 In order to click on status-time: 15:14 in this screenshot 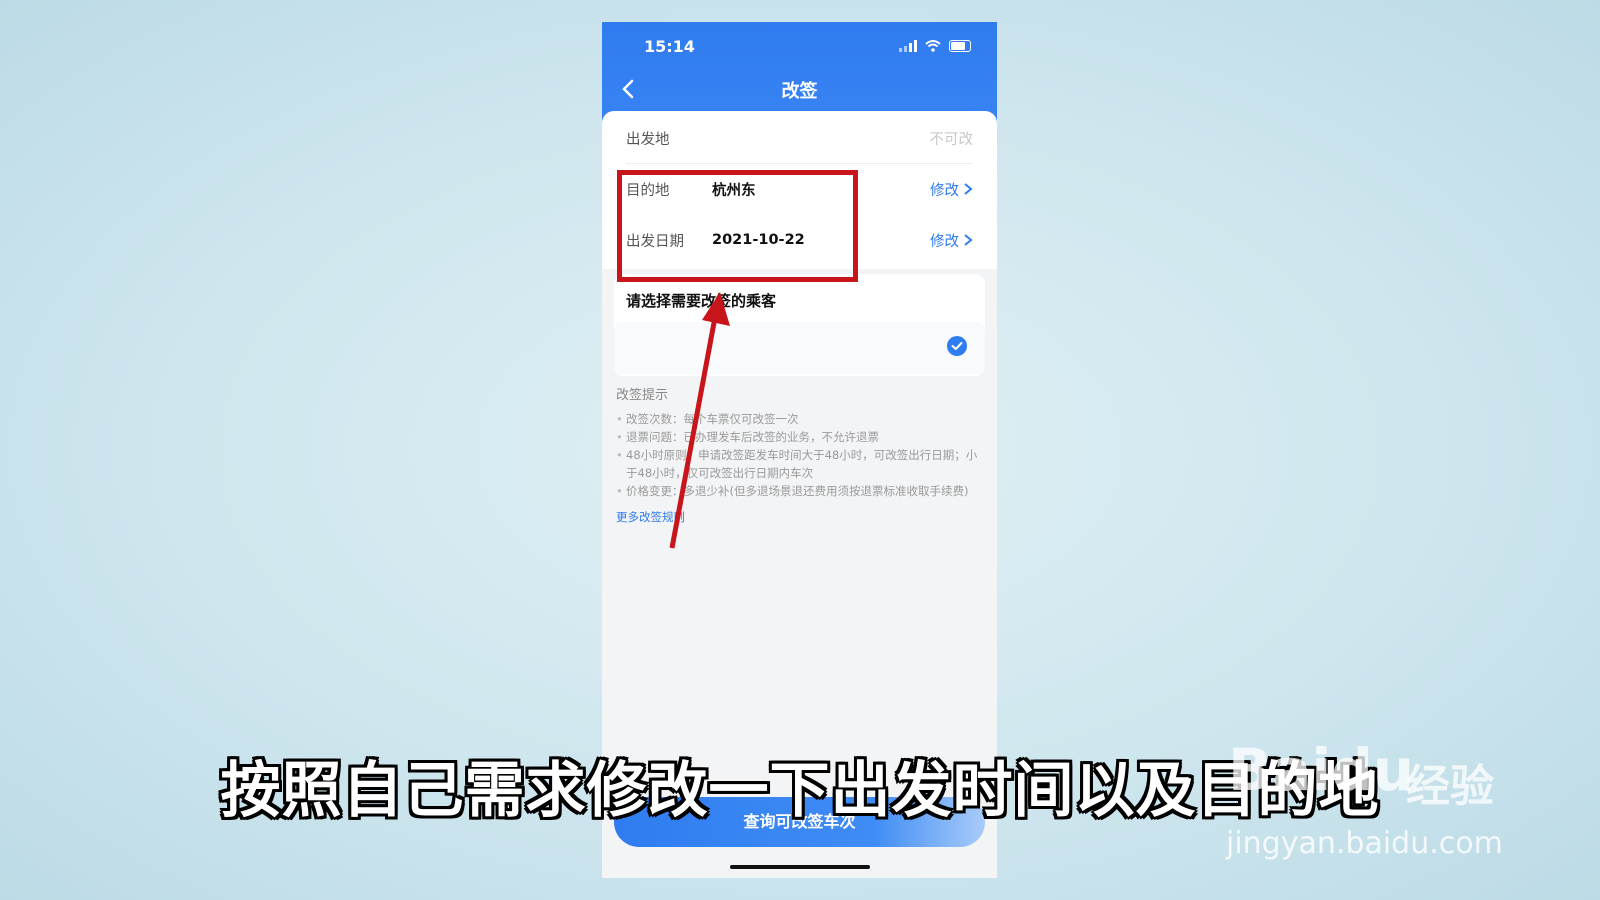, I will do `click(669, 46)`.